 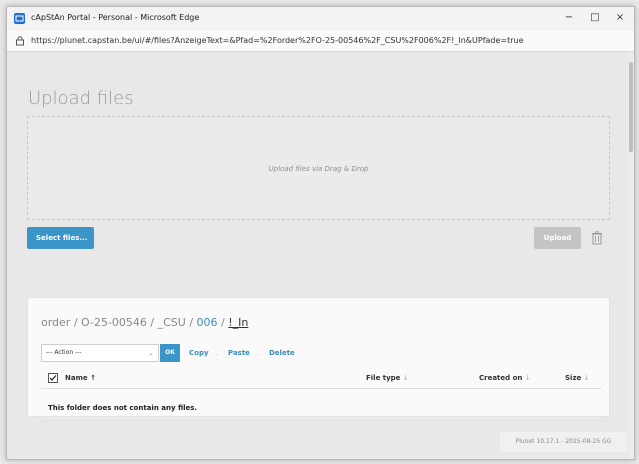 I want to click on delete-link: Delete, so click(x=282, y=353).